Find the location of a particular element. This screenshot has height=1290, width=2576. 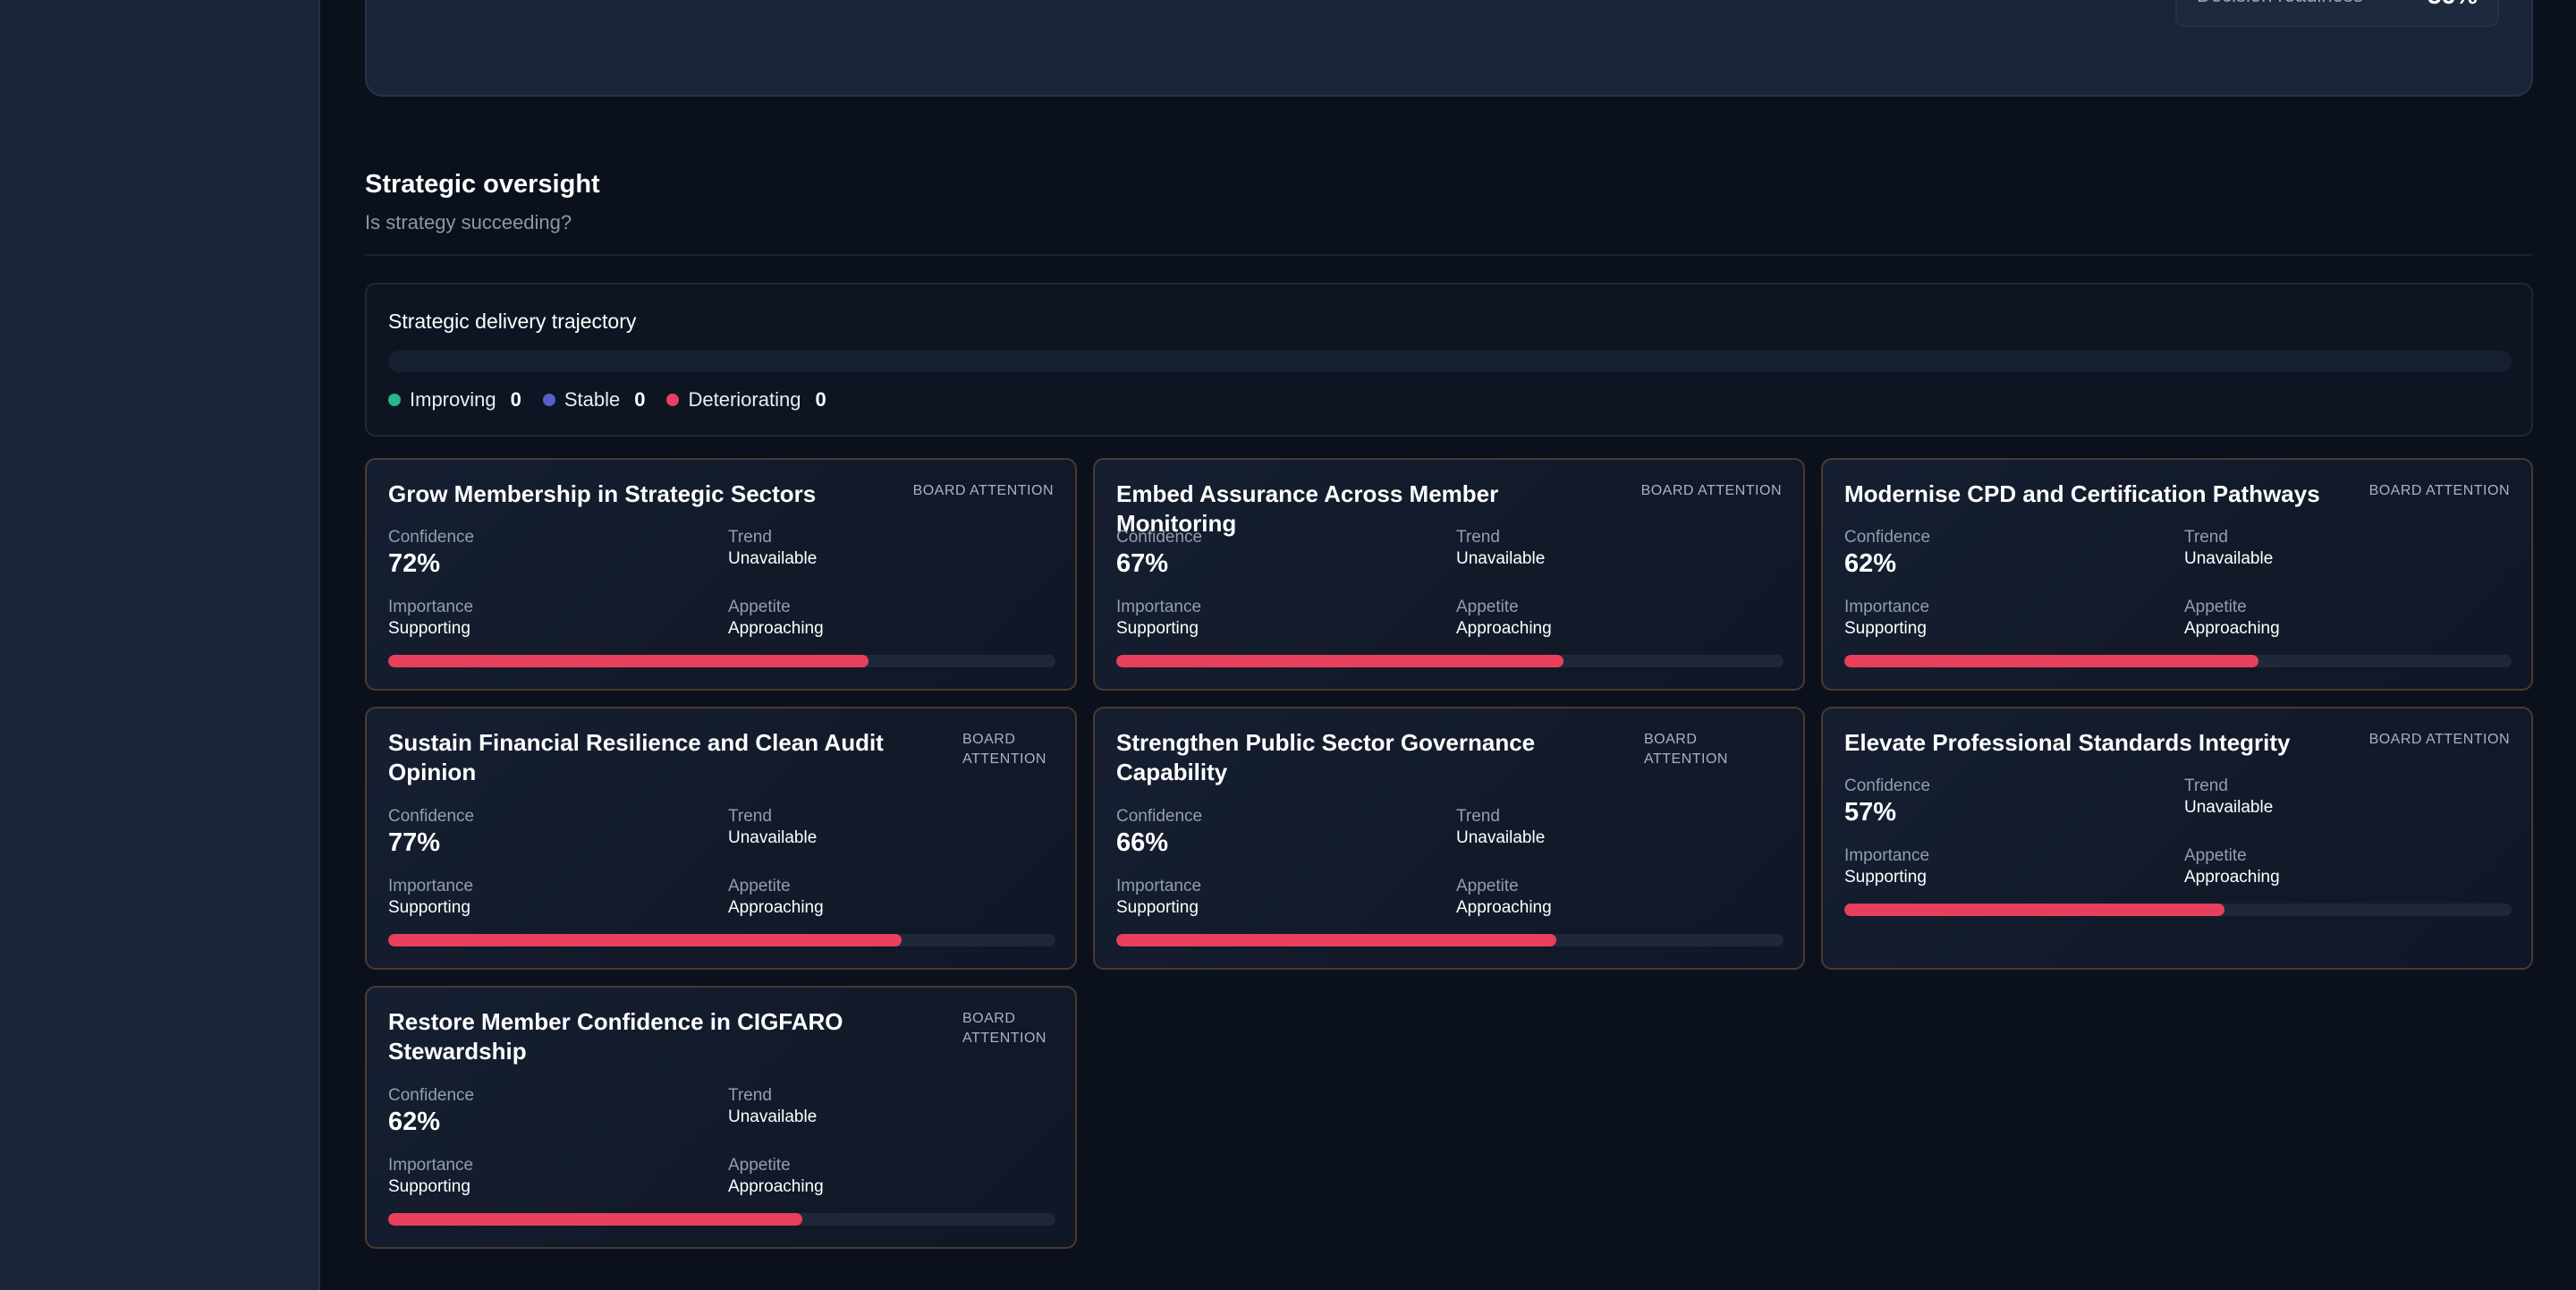

summary-panel: Decision readiness 56% is located at coordinates (1449, 48).